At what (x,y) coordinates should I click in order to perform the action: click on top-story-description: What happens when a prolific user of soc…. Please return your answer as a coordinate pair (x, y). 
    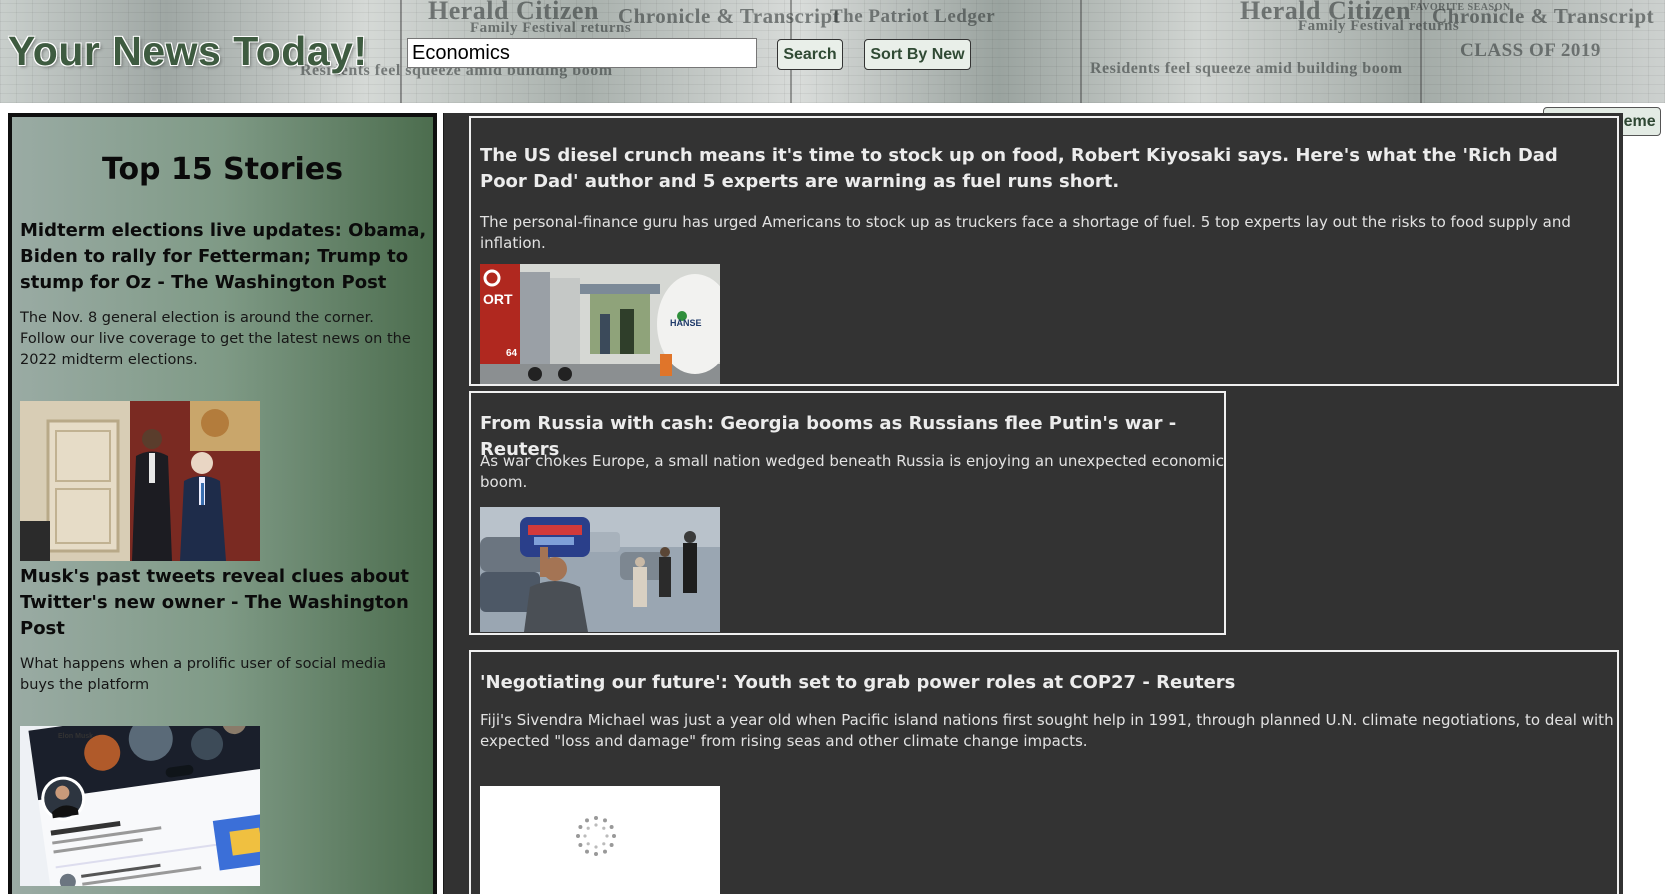
    Looking at the image, I should click on (203, 674).